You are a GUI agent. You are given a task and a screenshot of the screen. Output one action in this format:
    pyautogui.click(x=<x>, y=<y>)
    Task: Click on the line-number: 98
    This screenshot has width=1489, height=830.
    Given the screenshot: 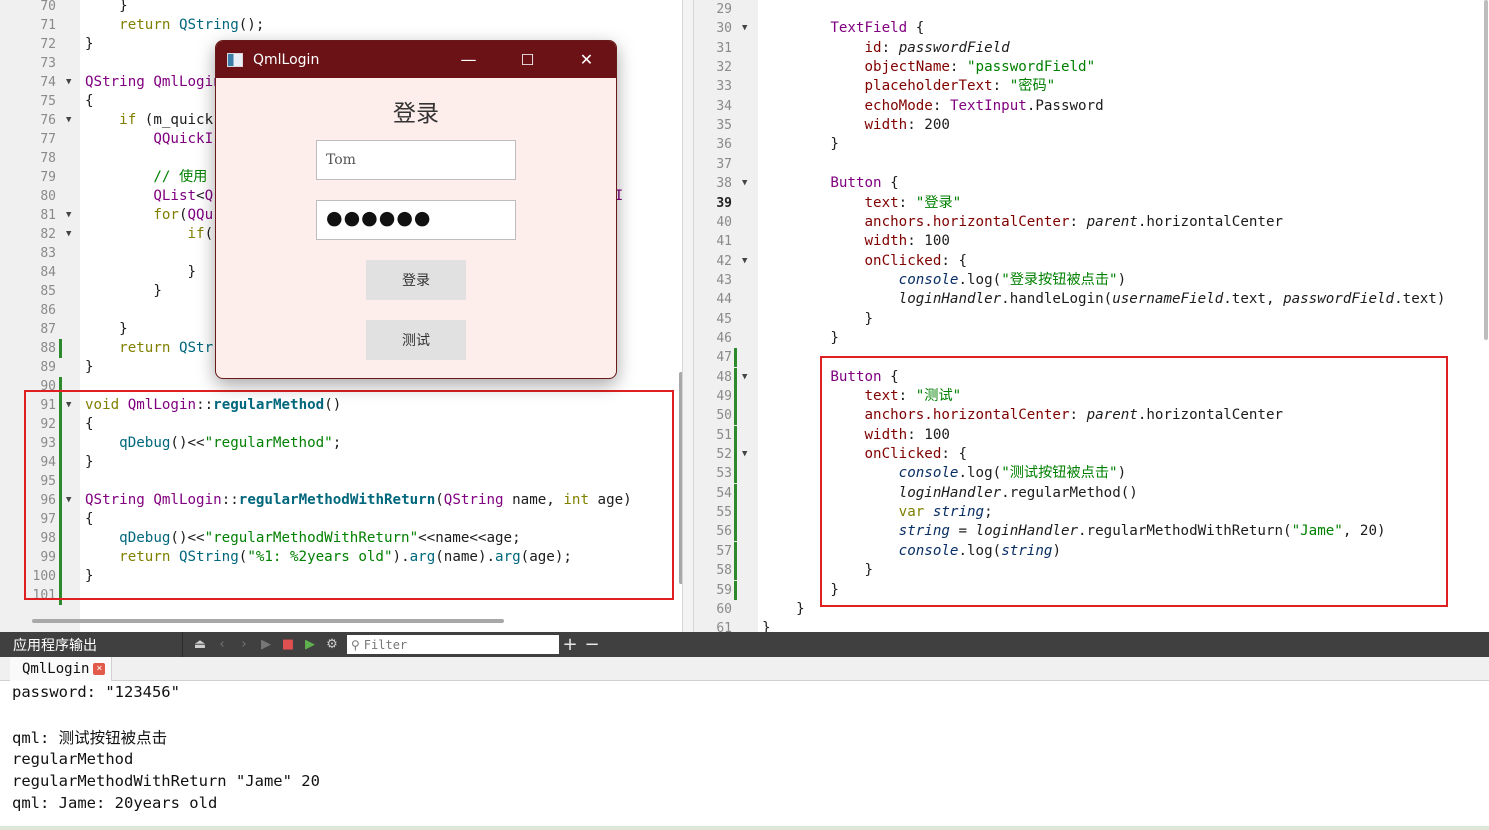 What is the action you would take?
    pyautogui.click(x=48, y=538)
    